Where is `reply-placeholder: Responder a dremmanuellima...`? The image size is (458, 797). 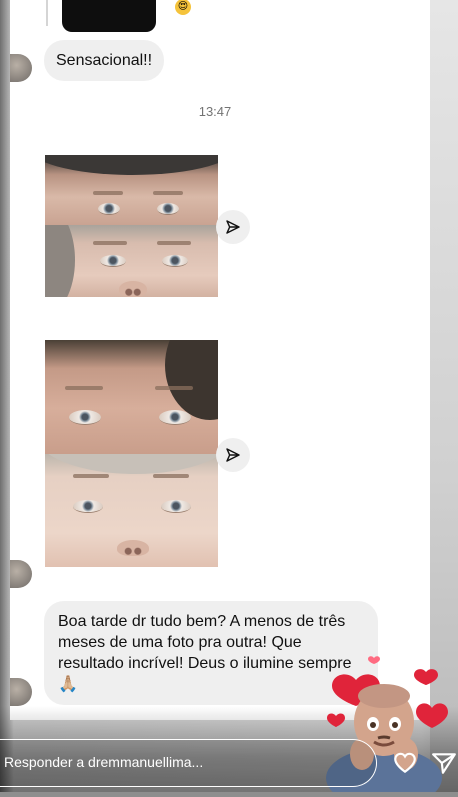 reply-placeholder: Responder a dremmanuellima... is located at coordinates (104, 762).